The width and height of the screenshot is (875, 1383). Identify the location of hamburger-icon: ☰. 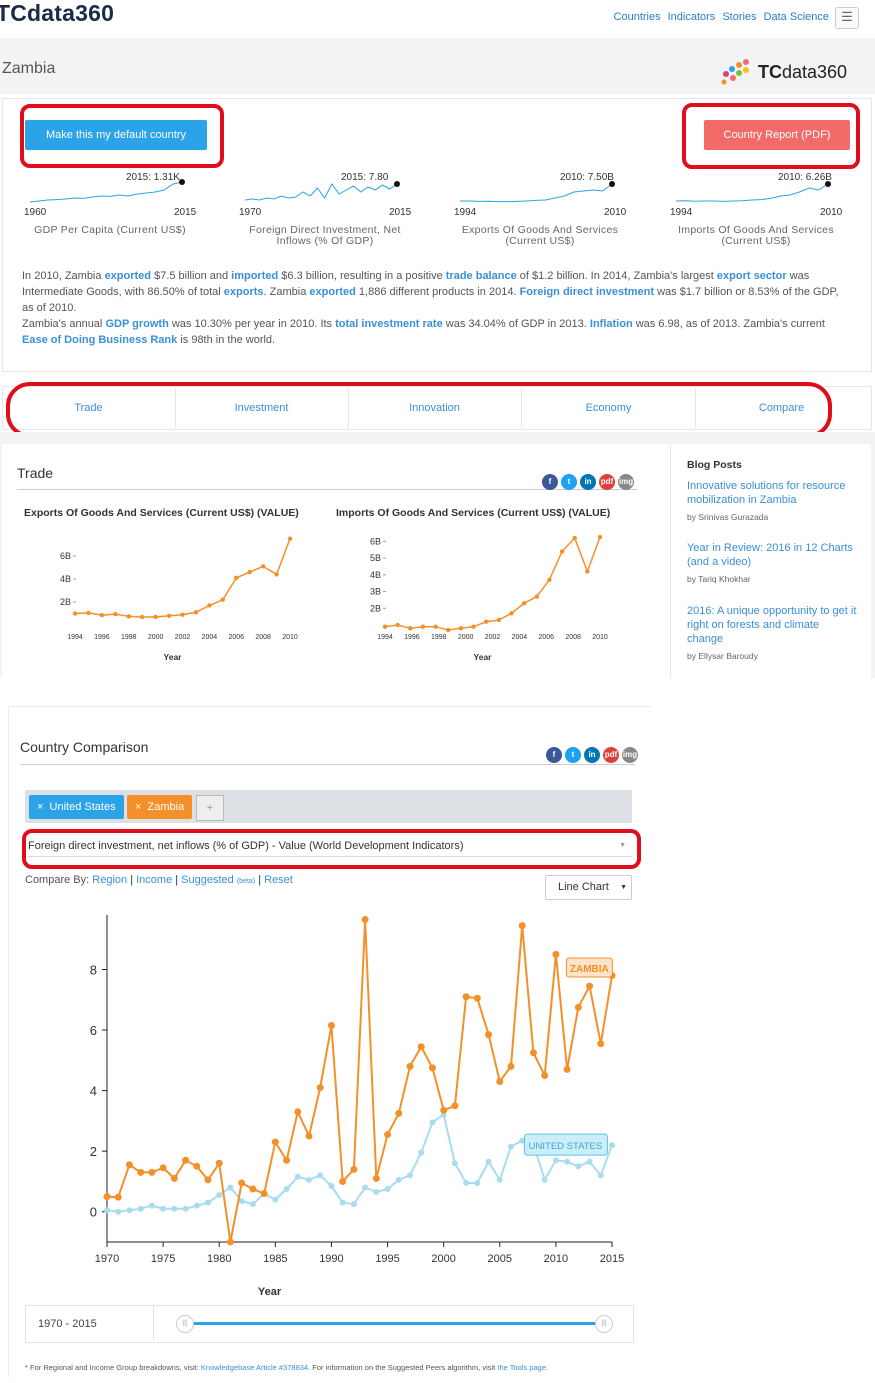
(847, 18).